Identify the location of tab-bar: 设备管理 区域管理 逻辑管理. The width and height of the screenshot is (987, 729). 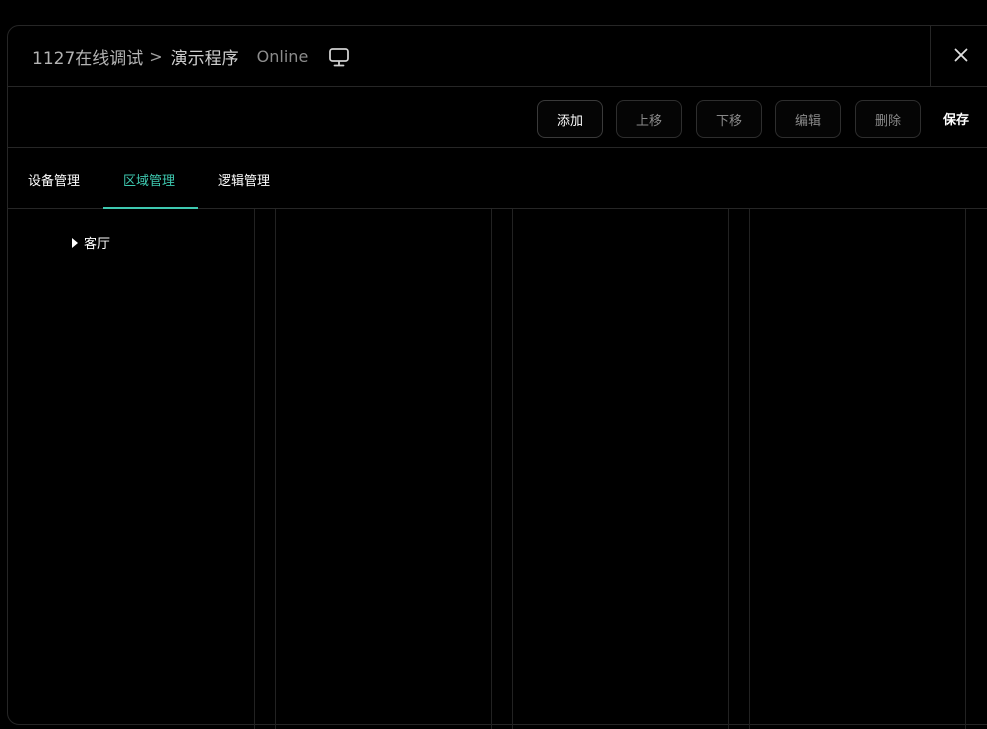
(497, 178).